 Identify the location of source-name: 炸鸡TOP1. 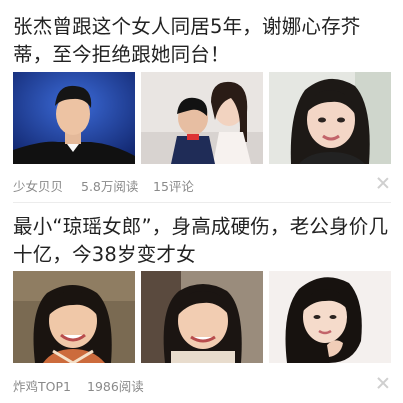
(42, 385).